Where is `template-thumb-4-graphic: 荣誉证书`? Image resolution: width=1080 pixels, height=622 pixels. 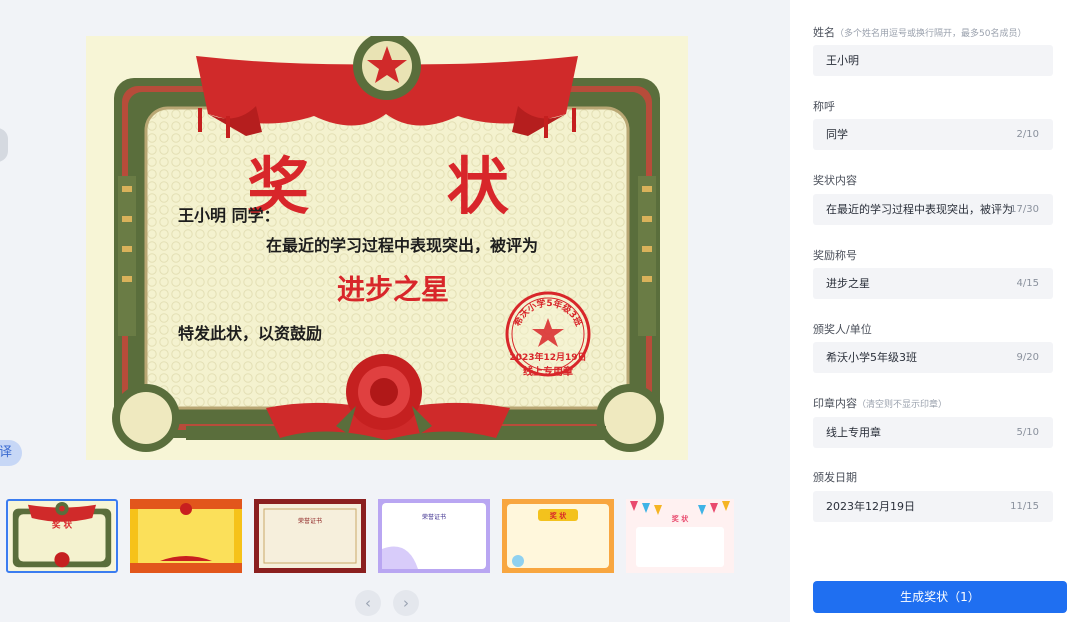
template-thumb-4-graphic: 荣誉证书 is located at coordinates (434, 536).